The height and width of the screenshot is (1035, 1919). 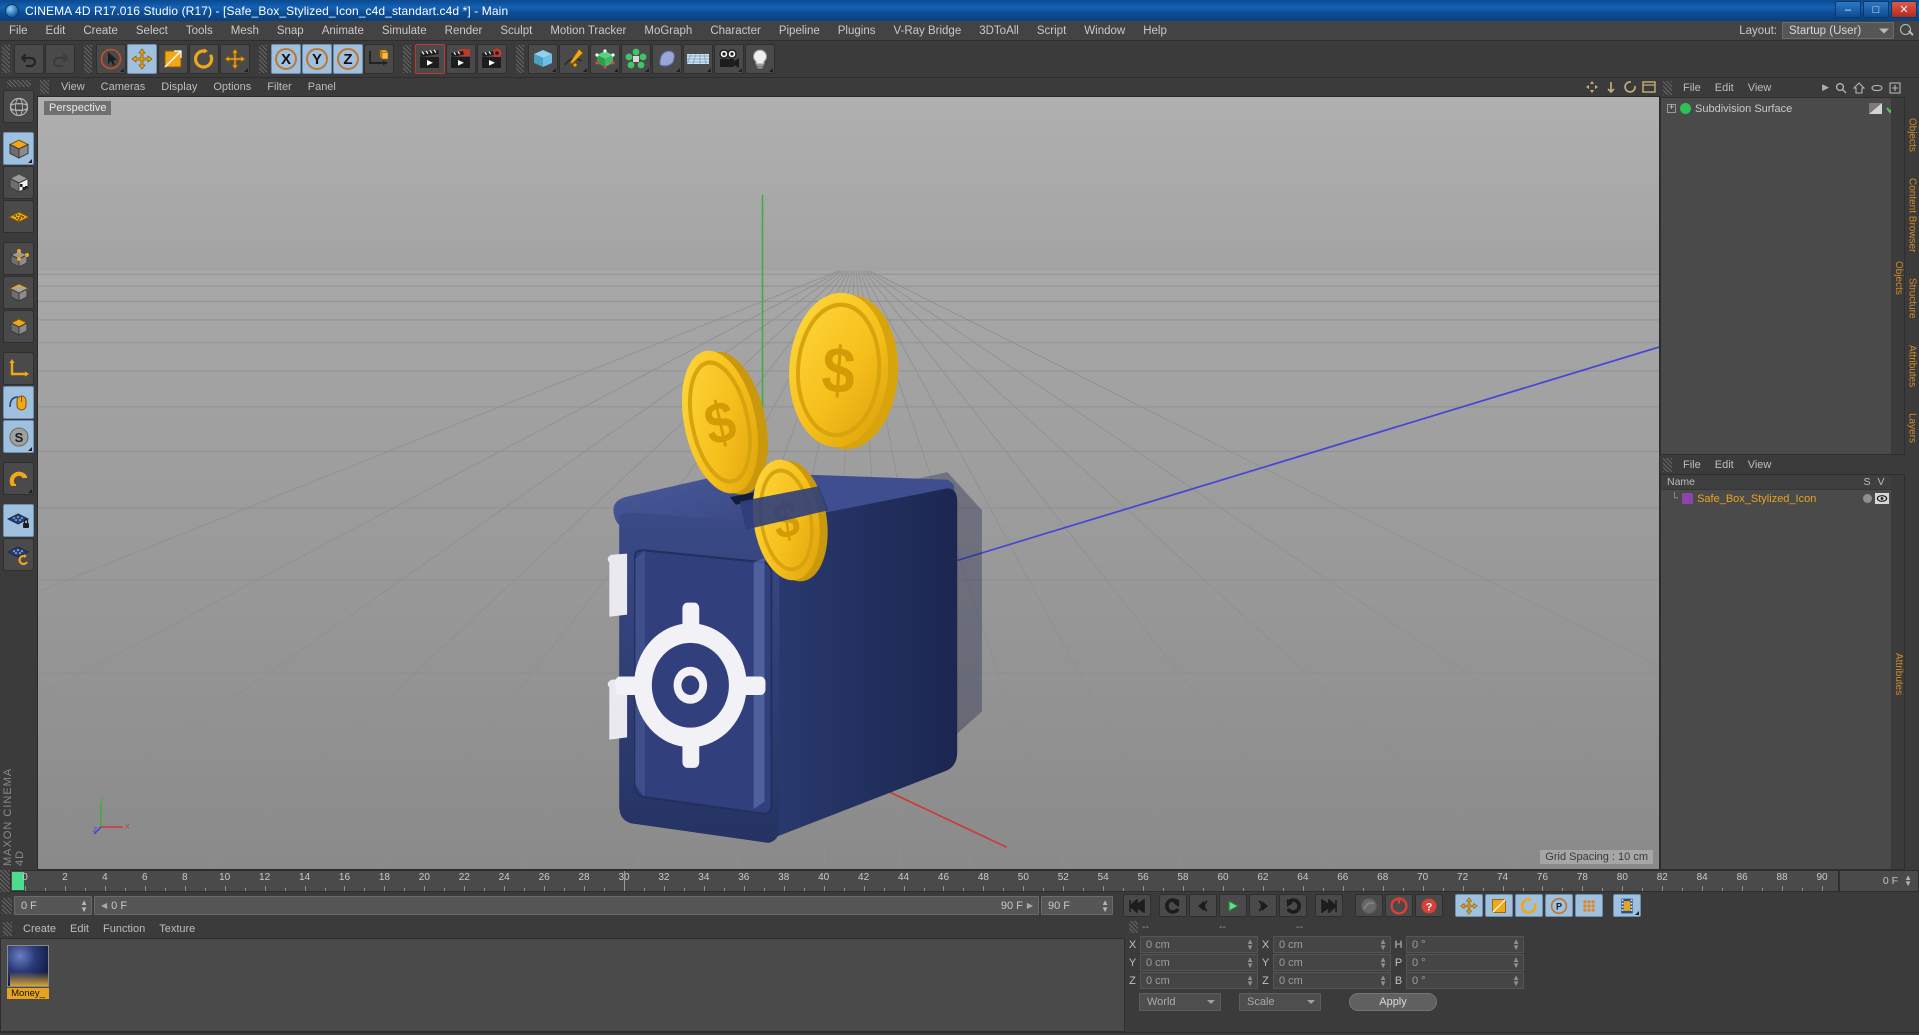 What do you see at coordinates (1897, 672) in the screenshot?
I see `attributes-panel-tab: Attributes` at bounding box center [1897, 672].